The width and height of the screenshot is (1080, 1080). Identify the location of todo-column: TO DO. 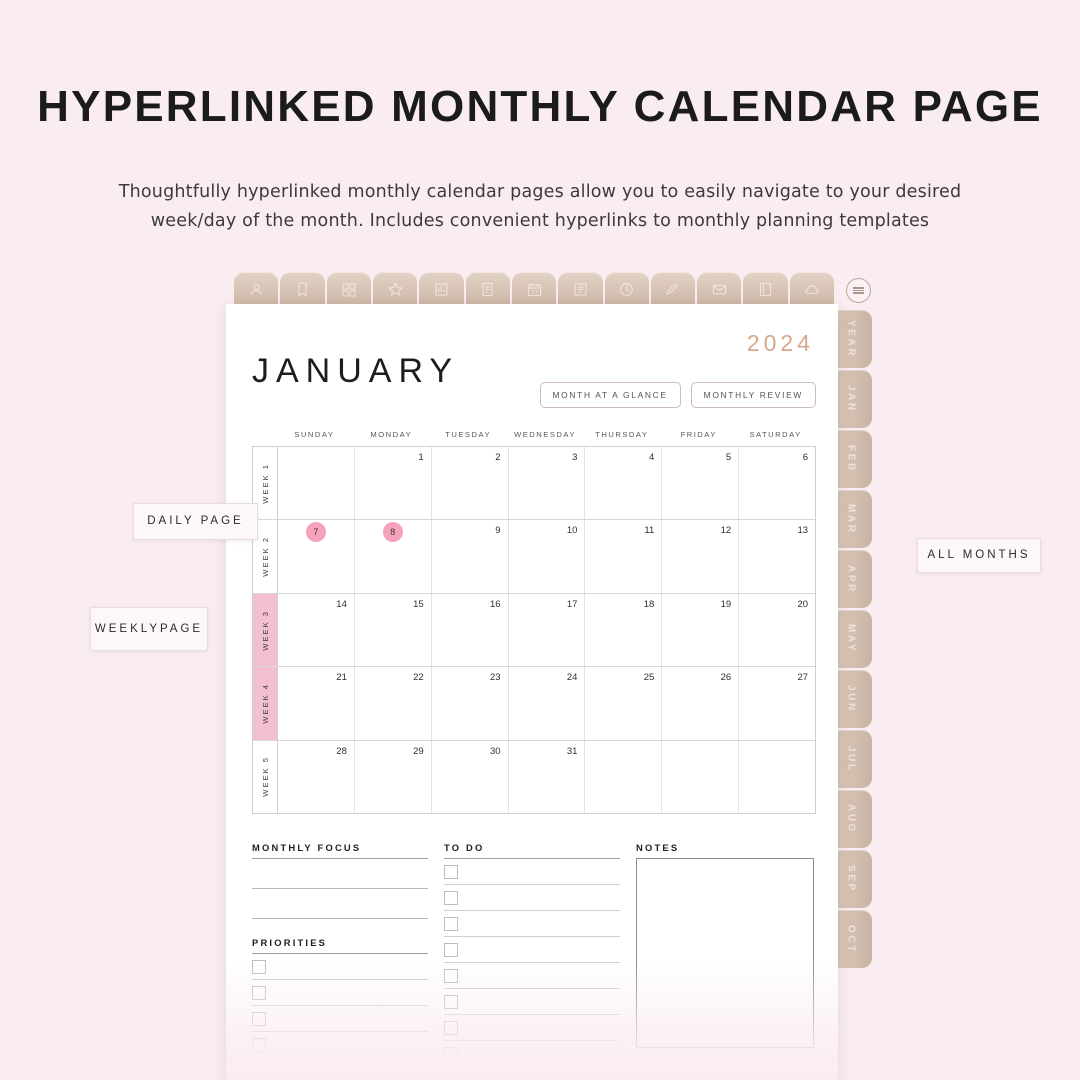
(532, 954).